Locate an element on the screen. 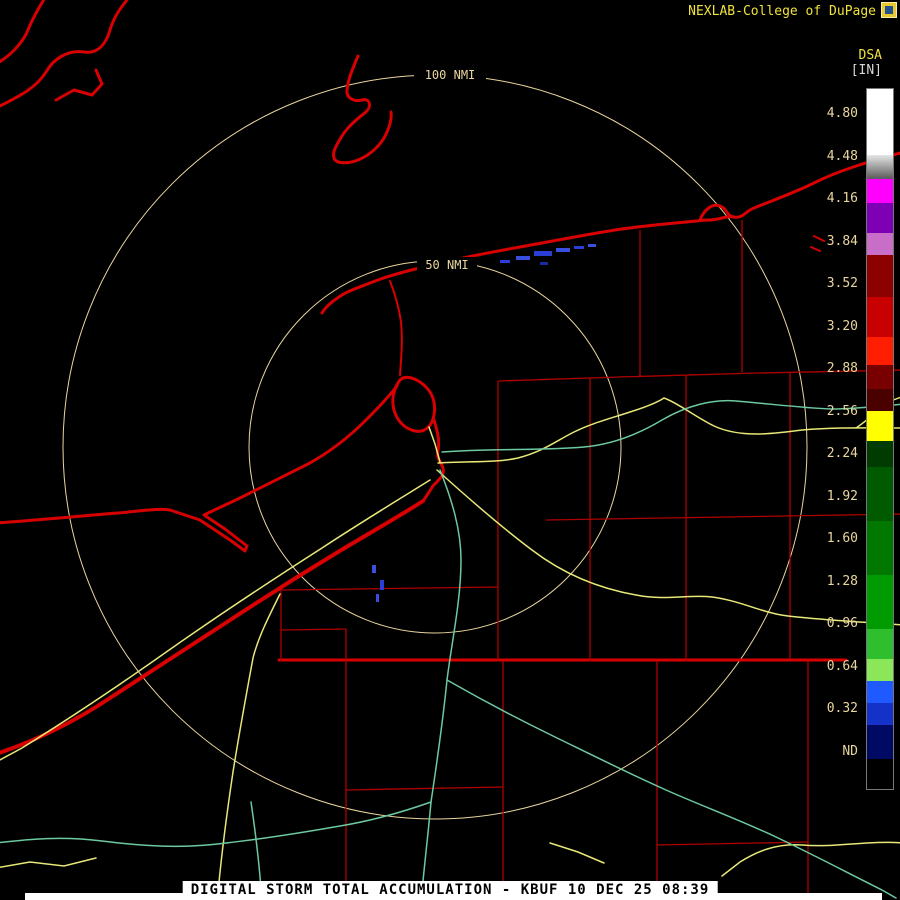 This screenshot has height=900, width=900. shoreline-erie-south is located at coordinates (212, 627).